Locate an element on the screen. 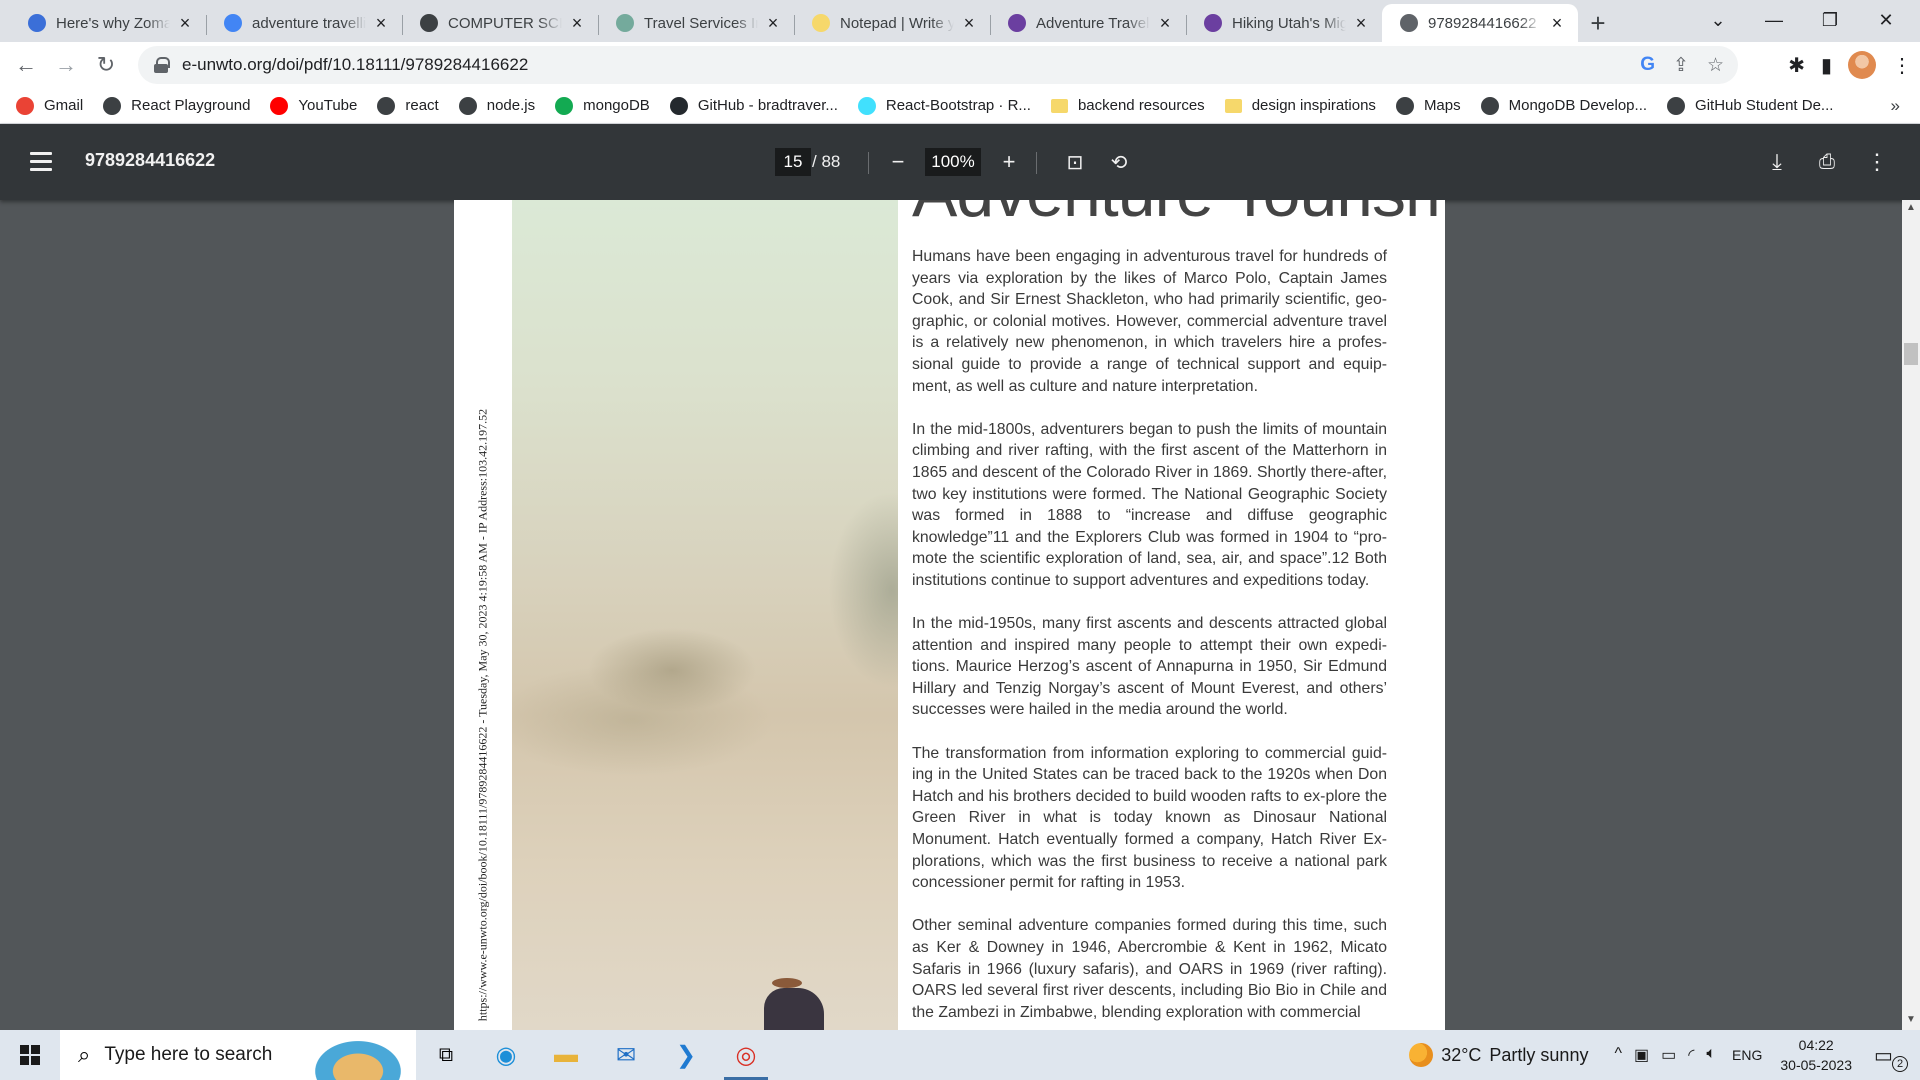  browser-tab: Travel Services Inc × is located at coordinates (696, 23).